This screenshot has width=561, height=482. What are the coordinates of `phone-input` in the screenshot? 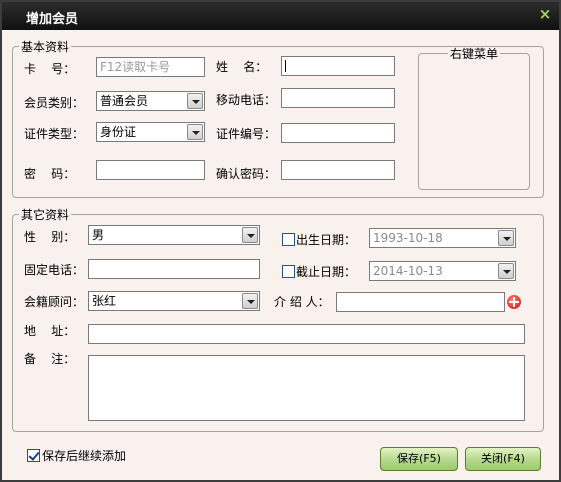 It's located at (174, 269).